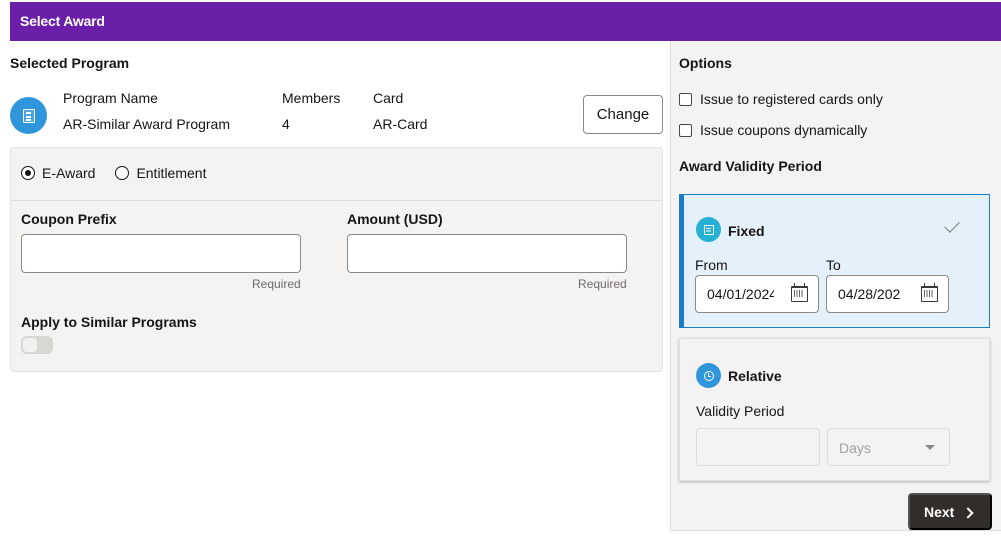 The width and height of the screenshot is (1001, 545). What do you see at coordinates (755, 376) in the screenshot?
I see `relative-title: Relative` at bounding box center [755, 376].